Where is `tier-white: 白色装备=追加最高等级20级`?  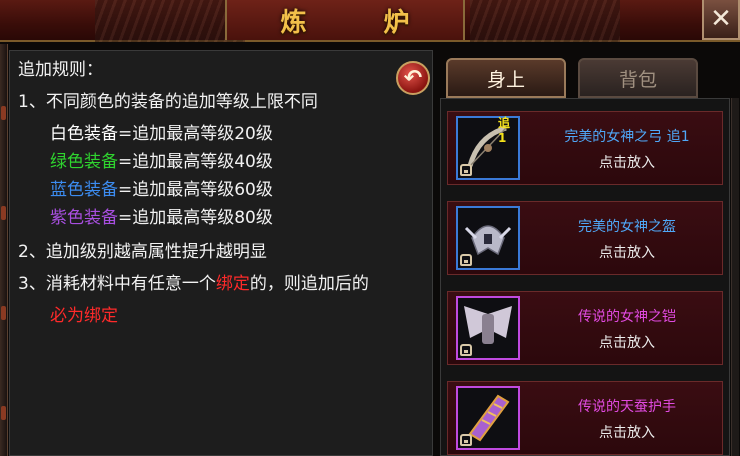 tier-white: 白色装备=追加最高等级20级 is located at coordinates (161, 134).